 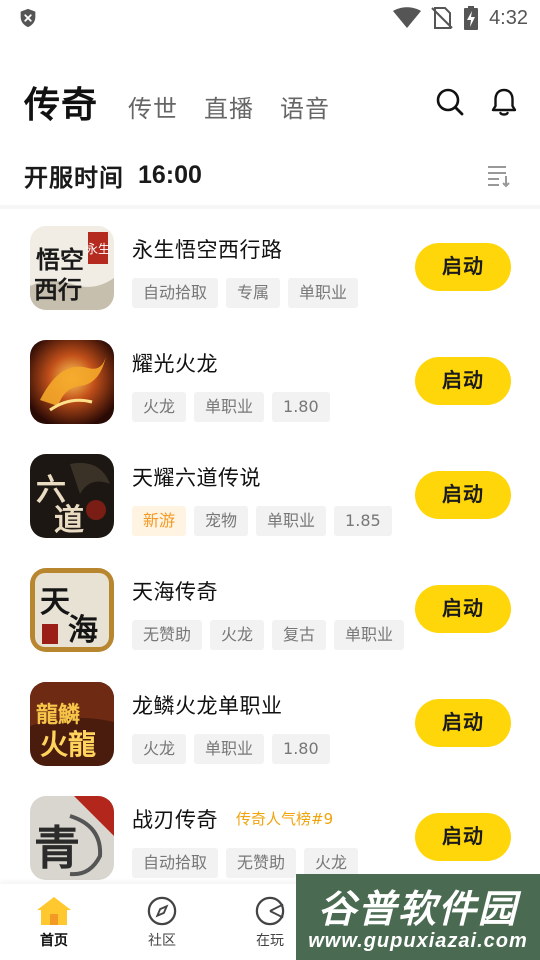 What do you see at coordinates (162, 941) in the screenshot?
I see `nav-community-label: 社区` at bounding box center [162, 941].